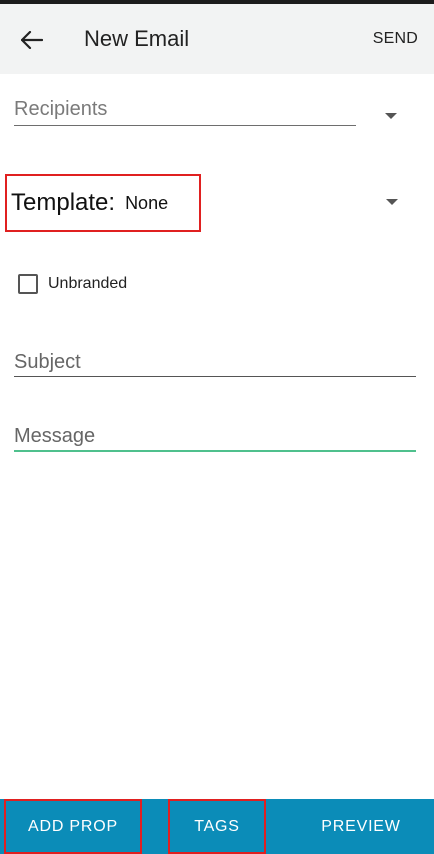 Image resolution: width=434 pixels, height=854 pixels. I want to click on tags-button: TAGS, so click(217, 826).